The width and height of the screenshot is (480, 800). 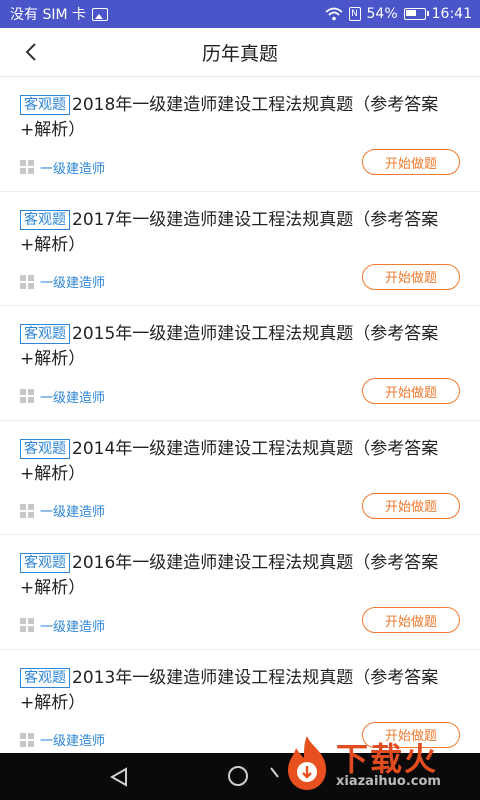 What do you see at coordinates (229, 117) in the screenshot?
I see `item-title-text: 2018年一级建造师建设工程法规真题（参考答案+解析）` at bounding box center [229, 117].